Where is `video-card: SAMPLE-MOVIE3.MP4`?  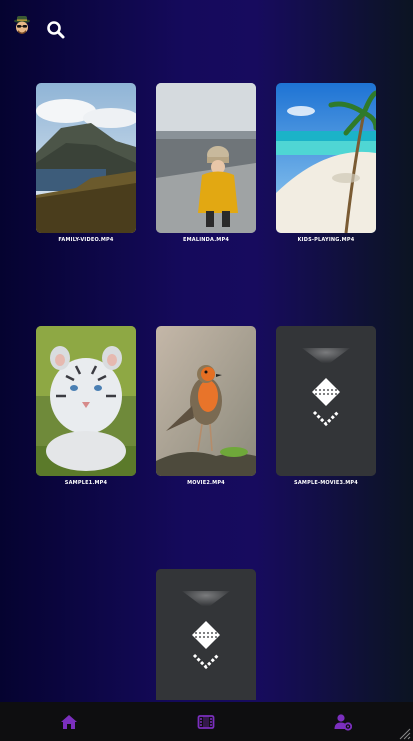 video-card: SAMPLE-MOVIE3.MP4 is located at coordinates (326, 406).